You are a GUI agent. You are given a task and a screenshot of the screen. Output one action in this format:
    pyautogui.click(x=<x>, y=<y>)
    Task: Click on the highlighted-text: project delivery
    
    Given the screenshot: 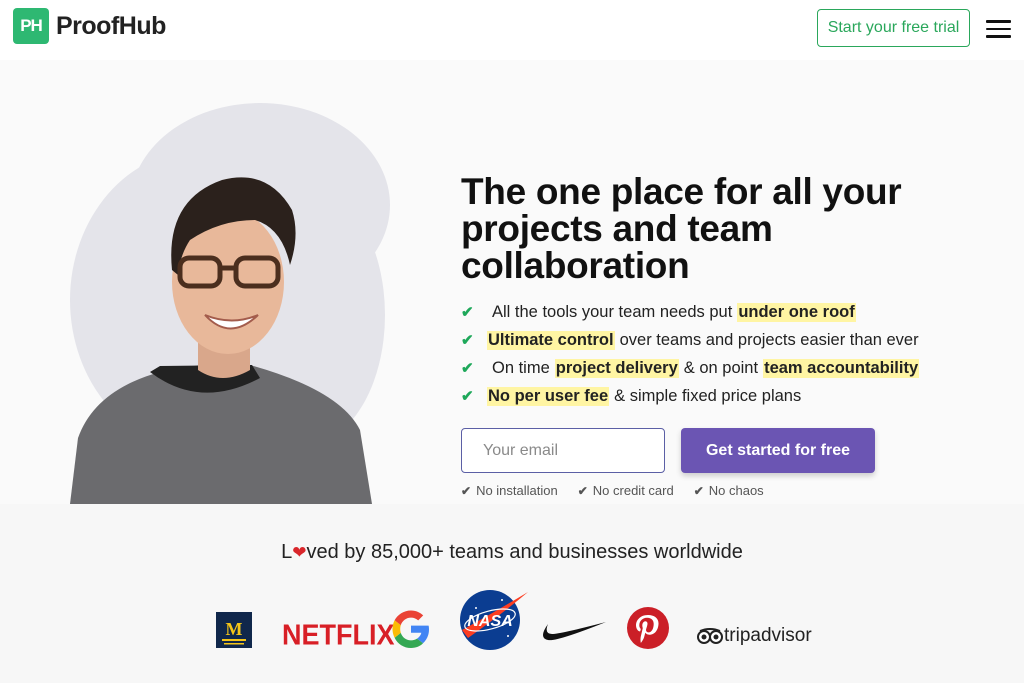 What is the action you would take?
    pyautogui.click(x=616, y=368)
    